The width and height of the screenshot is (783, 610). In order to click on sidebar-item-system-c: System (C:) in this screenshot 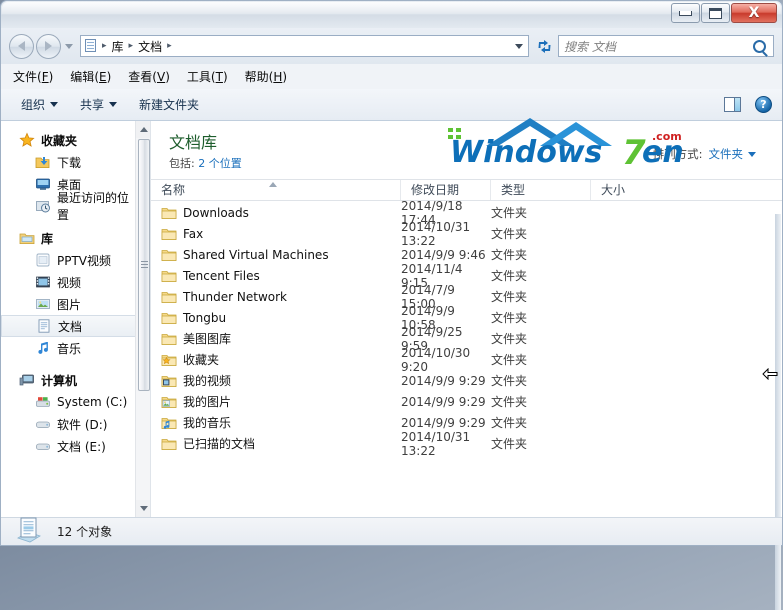, I will do `click(69, 402)`.